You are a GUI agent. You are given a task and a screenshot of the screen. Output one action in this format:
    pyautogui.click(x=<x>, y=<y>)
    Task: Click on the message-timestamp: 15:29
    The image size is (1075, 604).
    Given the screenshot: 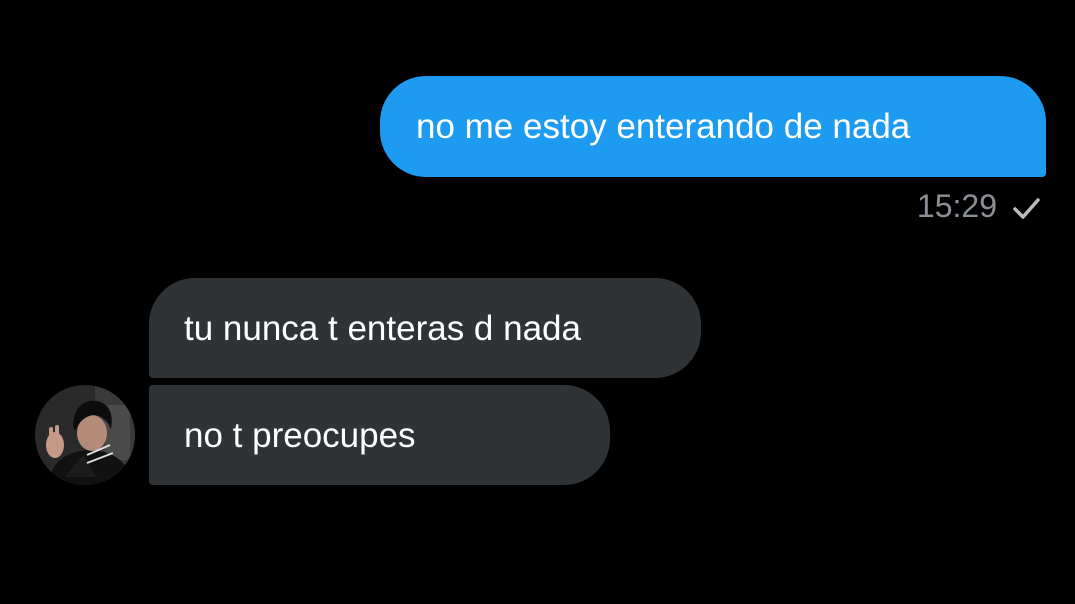 What is the action you would take?
    pyautogui.click(x=956, y=206)
    